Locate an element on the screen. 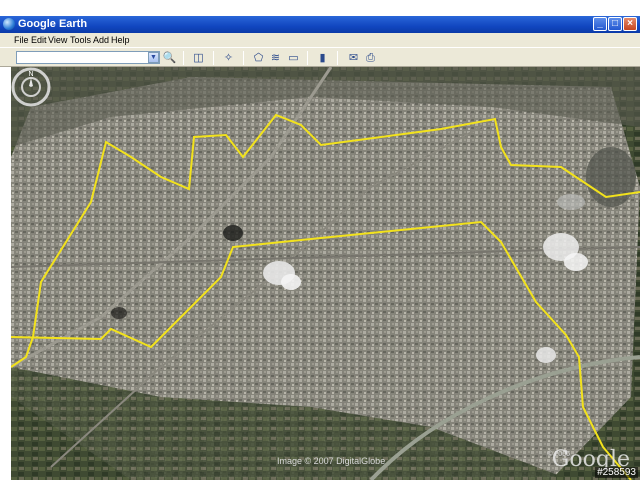  menu-edit: Edit is located at coordinates (39, 40).